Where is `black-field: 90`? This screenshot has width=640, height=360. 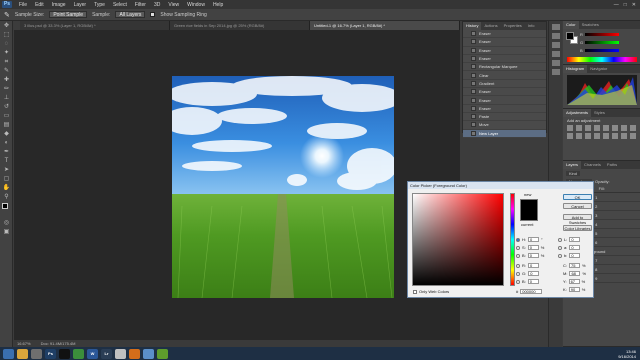
black-field: 90 is located at coordinates (574, 289).